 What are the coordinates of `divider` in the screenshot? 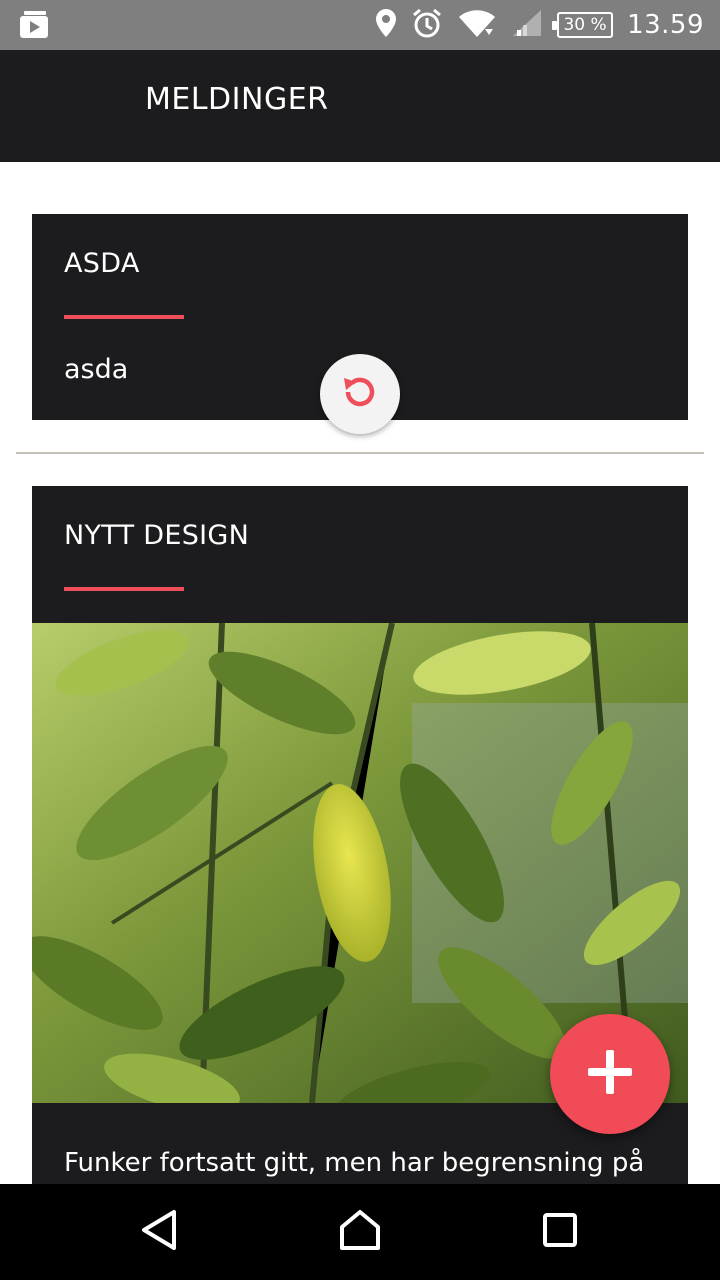 It's located at (360, 453).